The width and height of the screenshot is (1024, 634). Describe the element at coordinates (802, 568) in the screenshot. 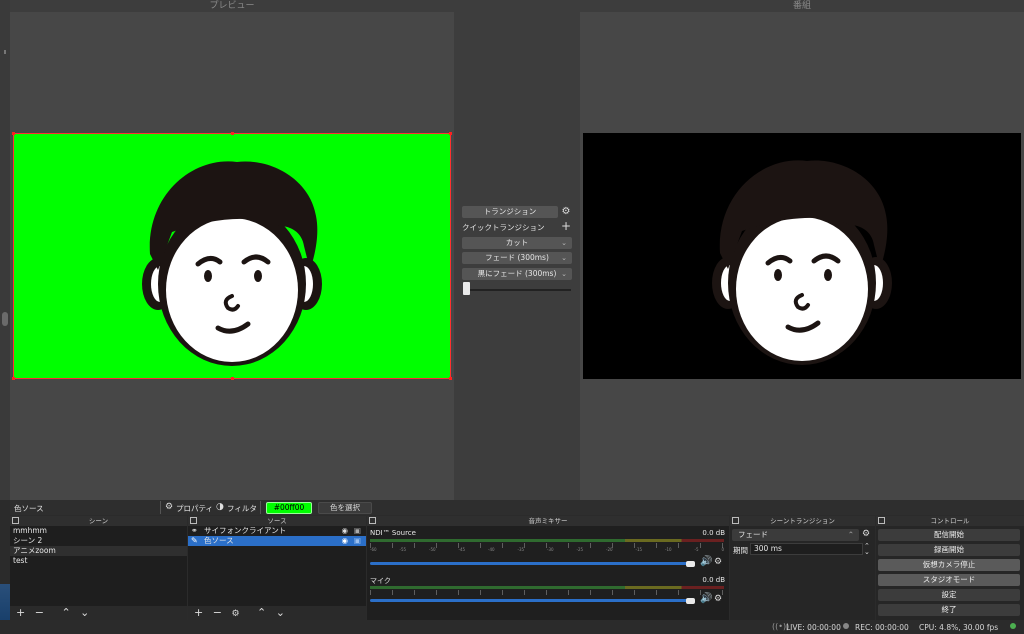

I see `scene-transitions-dock: シーントランジション フェード ⌃ ⚙ 期間 300 ms ⌃ ⌄` at that location.